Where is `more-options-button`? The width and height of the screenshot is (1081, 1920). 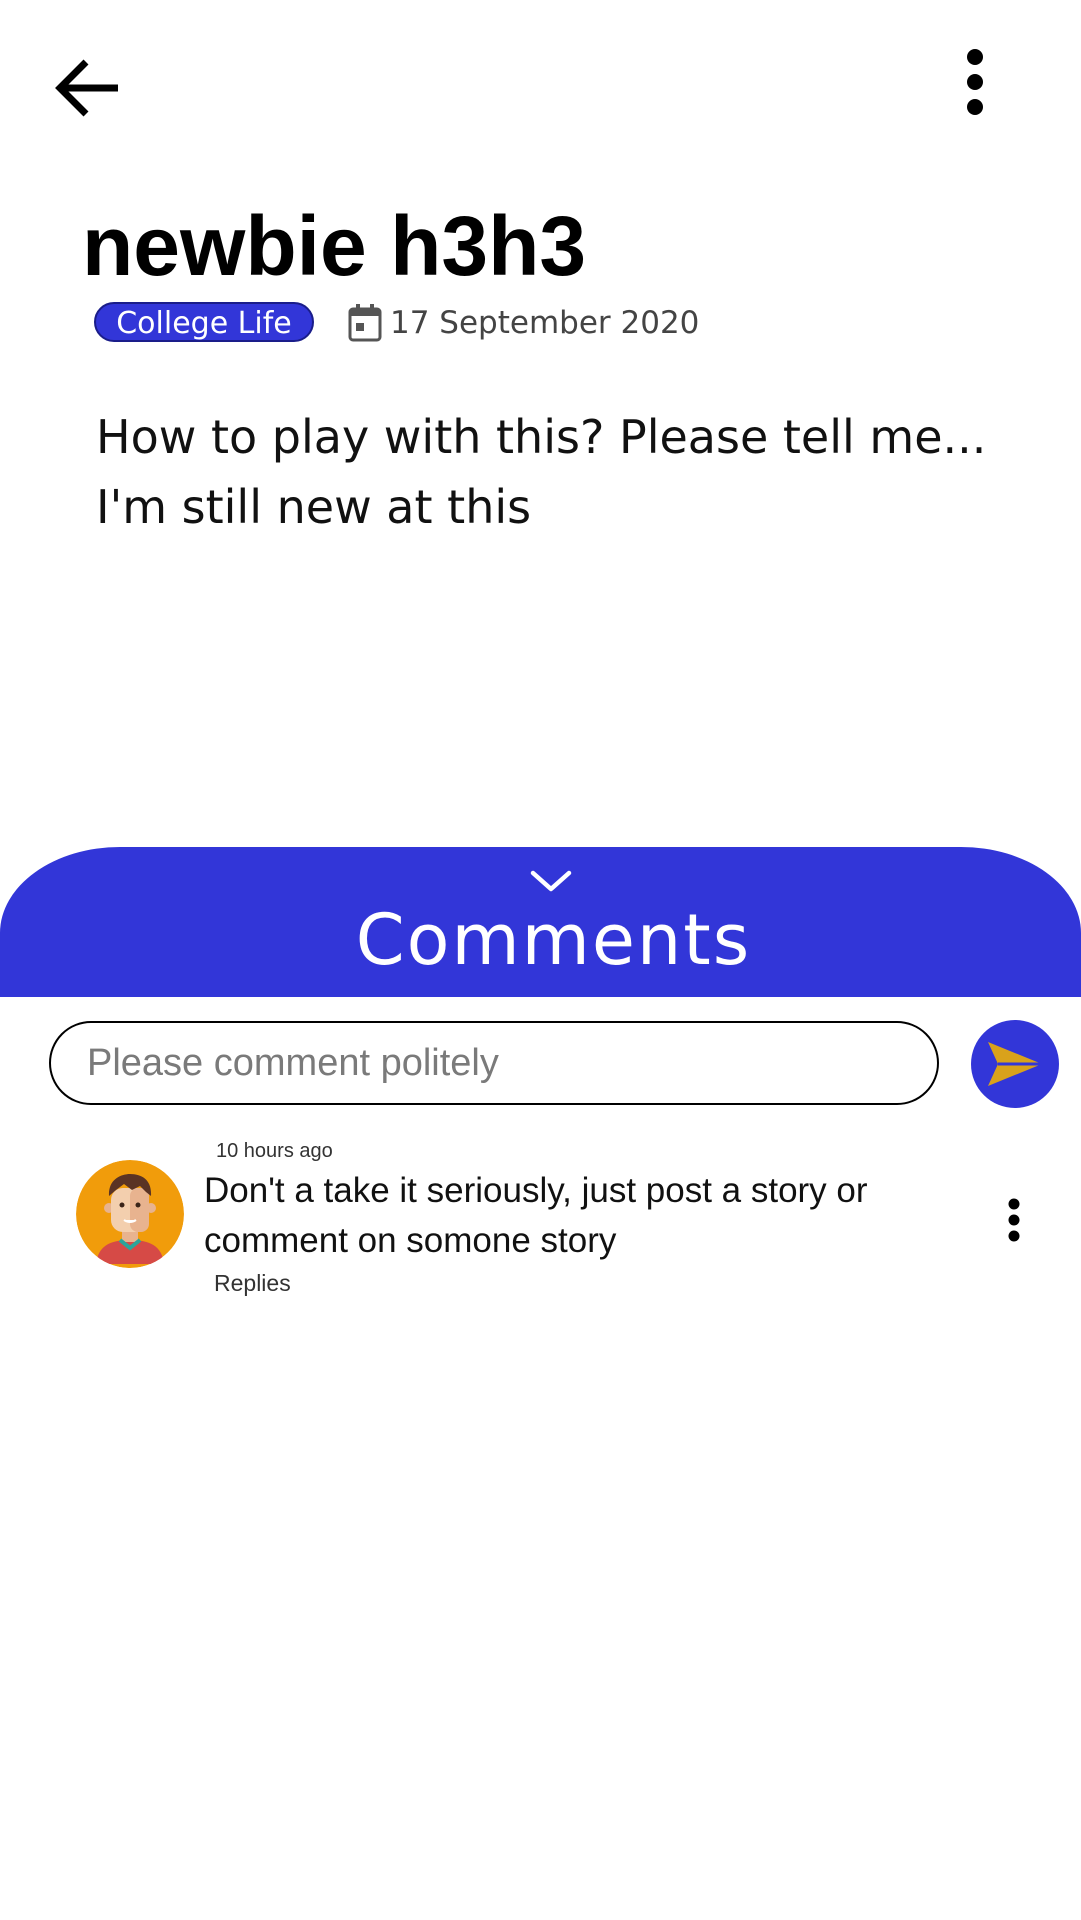
more-options-button is located at coordinates (975, 82).